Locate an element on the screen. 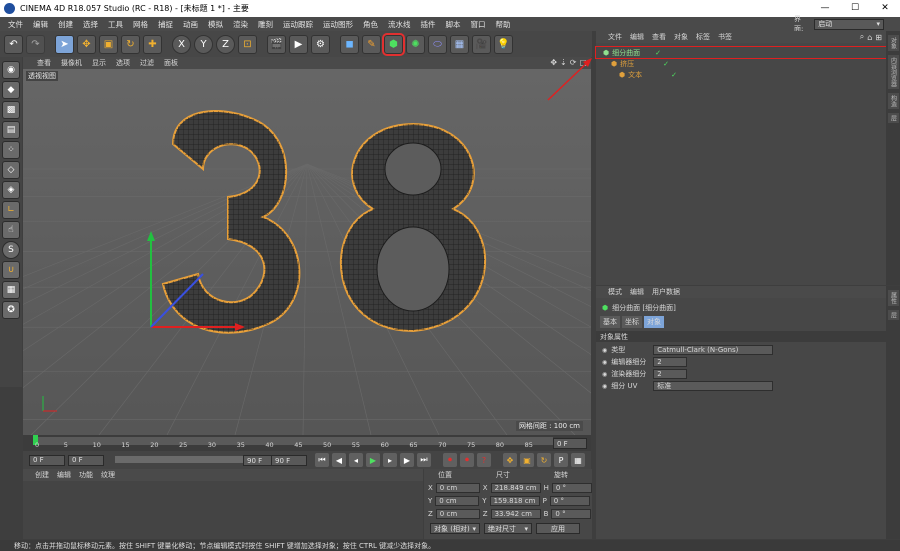 The image size is (900, 551). apply-button: 应用 is located at coordinates (558, 528).